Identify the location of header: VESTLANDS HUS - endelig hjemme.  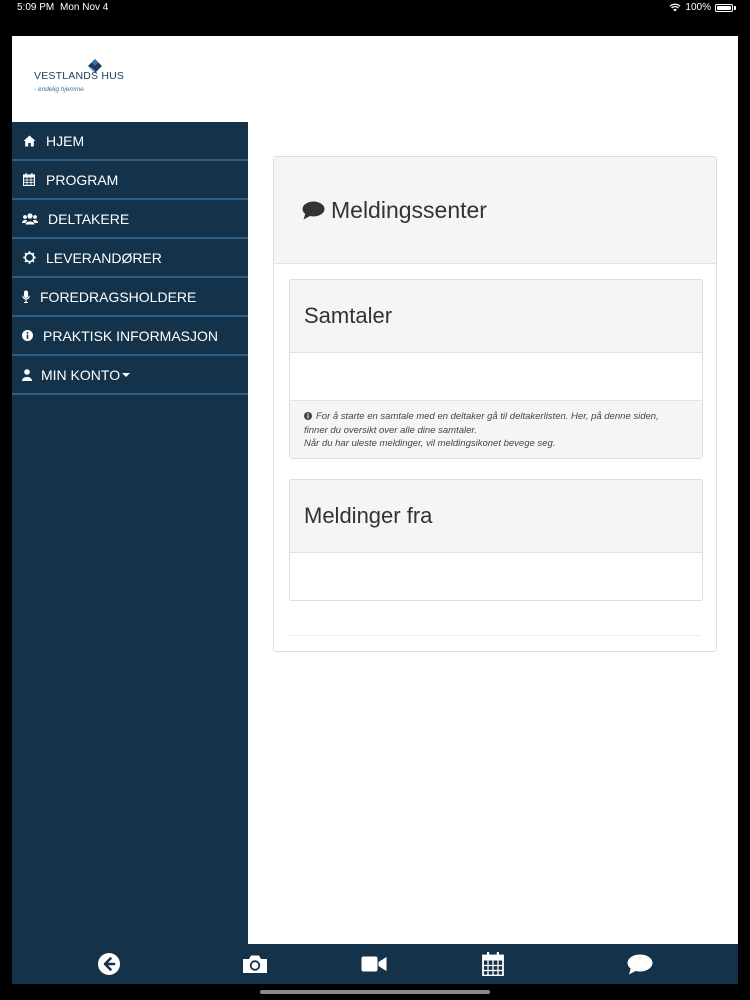
(375, 79).